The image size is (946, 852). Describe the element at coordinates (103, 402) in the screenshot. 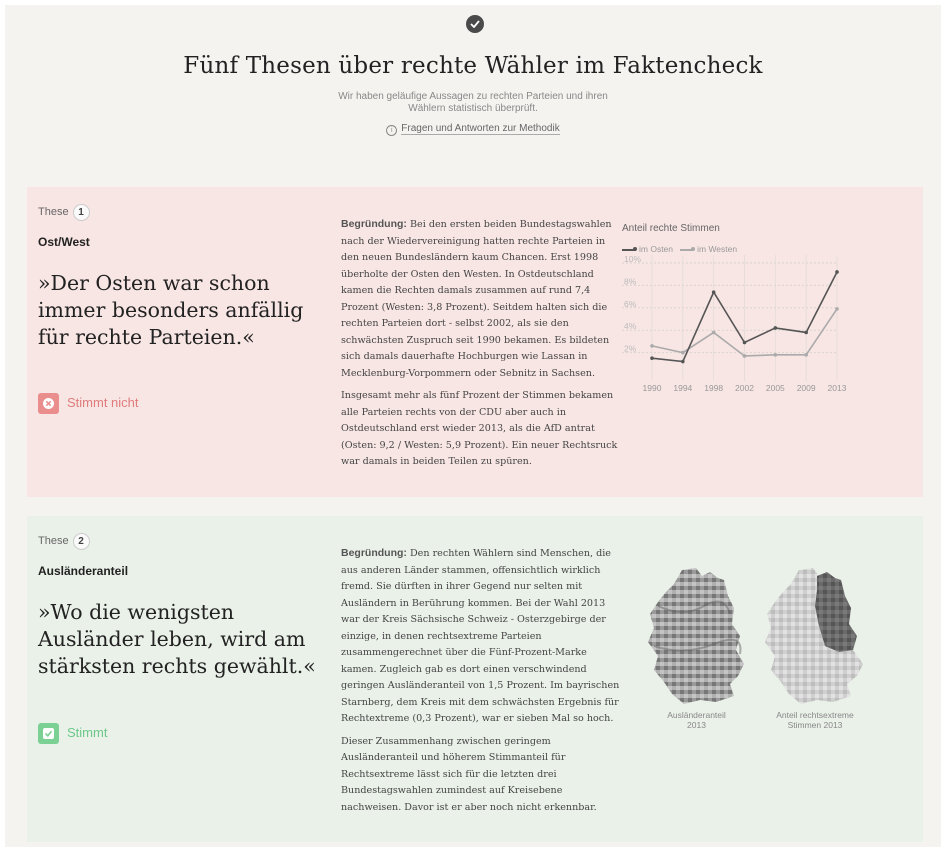

I see `verdict-label: Stimmt nicht` at that location.